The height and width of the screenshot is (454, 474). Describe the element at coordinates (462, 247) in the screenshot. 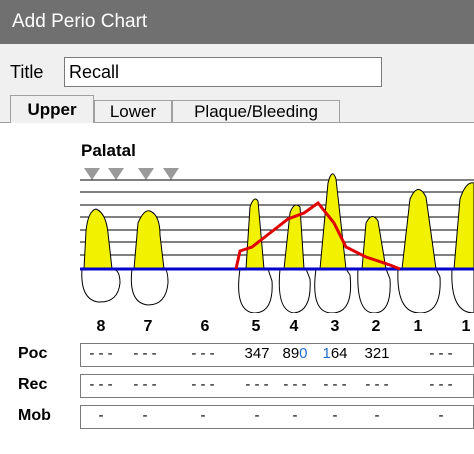

I see `tooth-1-right` at that location.